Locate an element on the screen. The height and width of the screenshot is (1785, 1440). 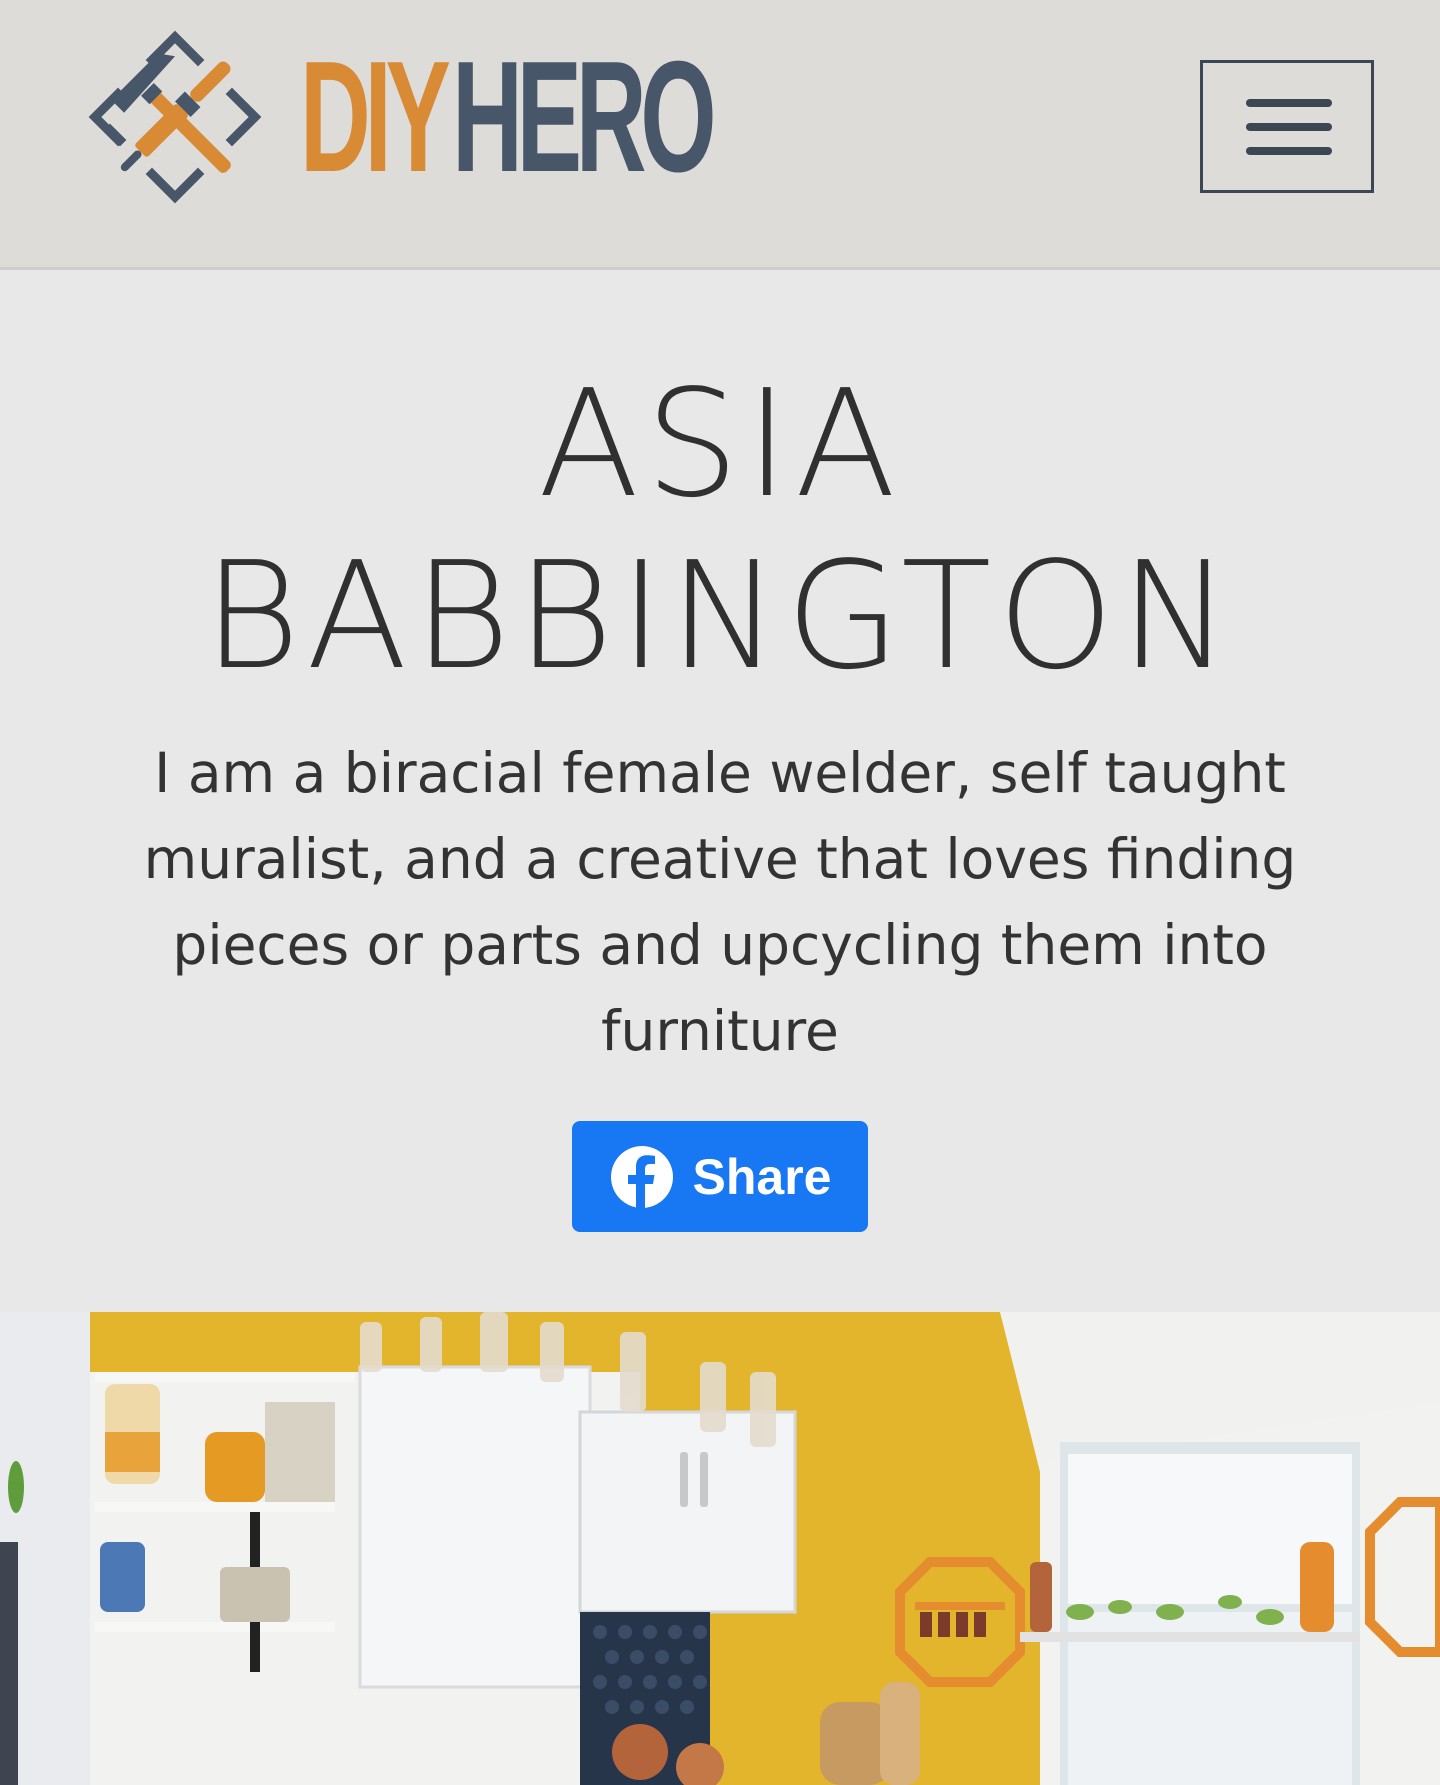
logo-hero-text: HERO is located at coordinates (584, 117).